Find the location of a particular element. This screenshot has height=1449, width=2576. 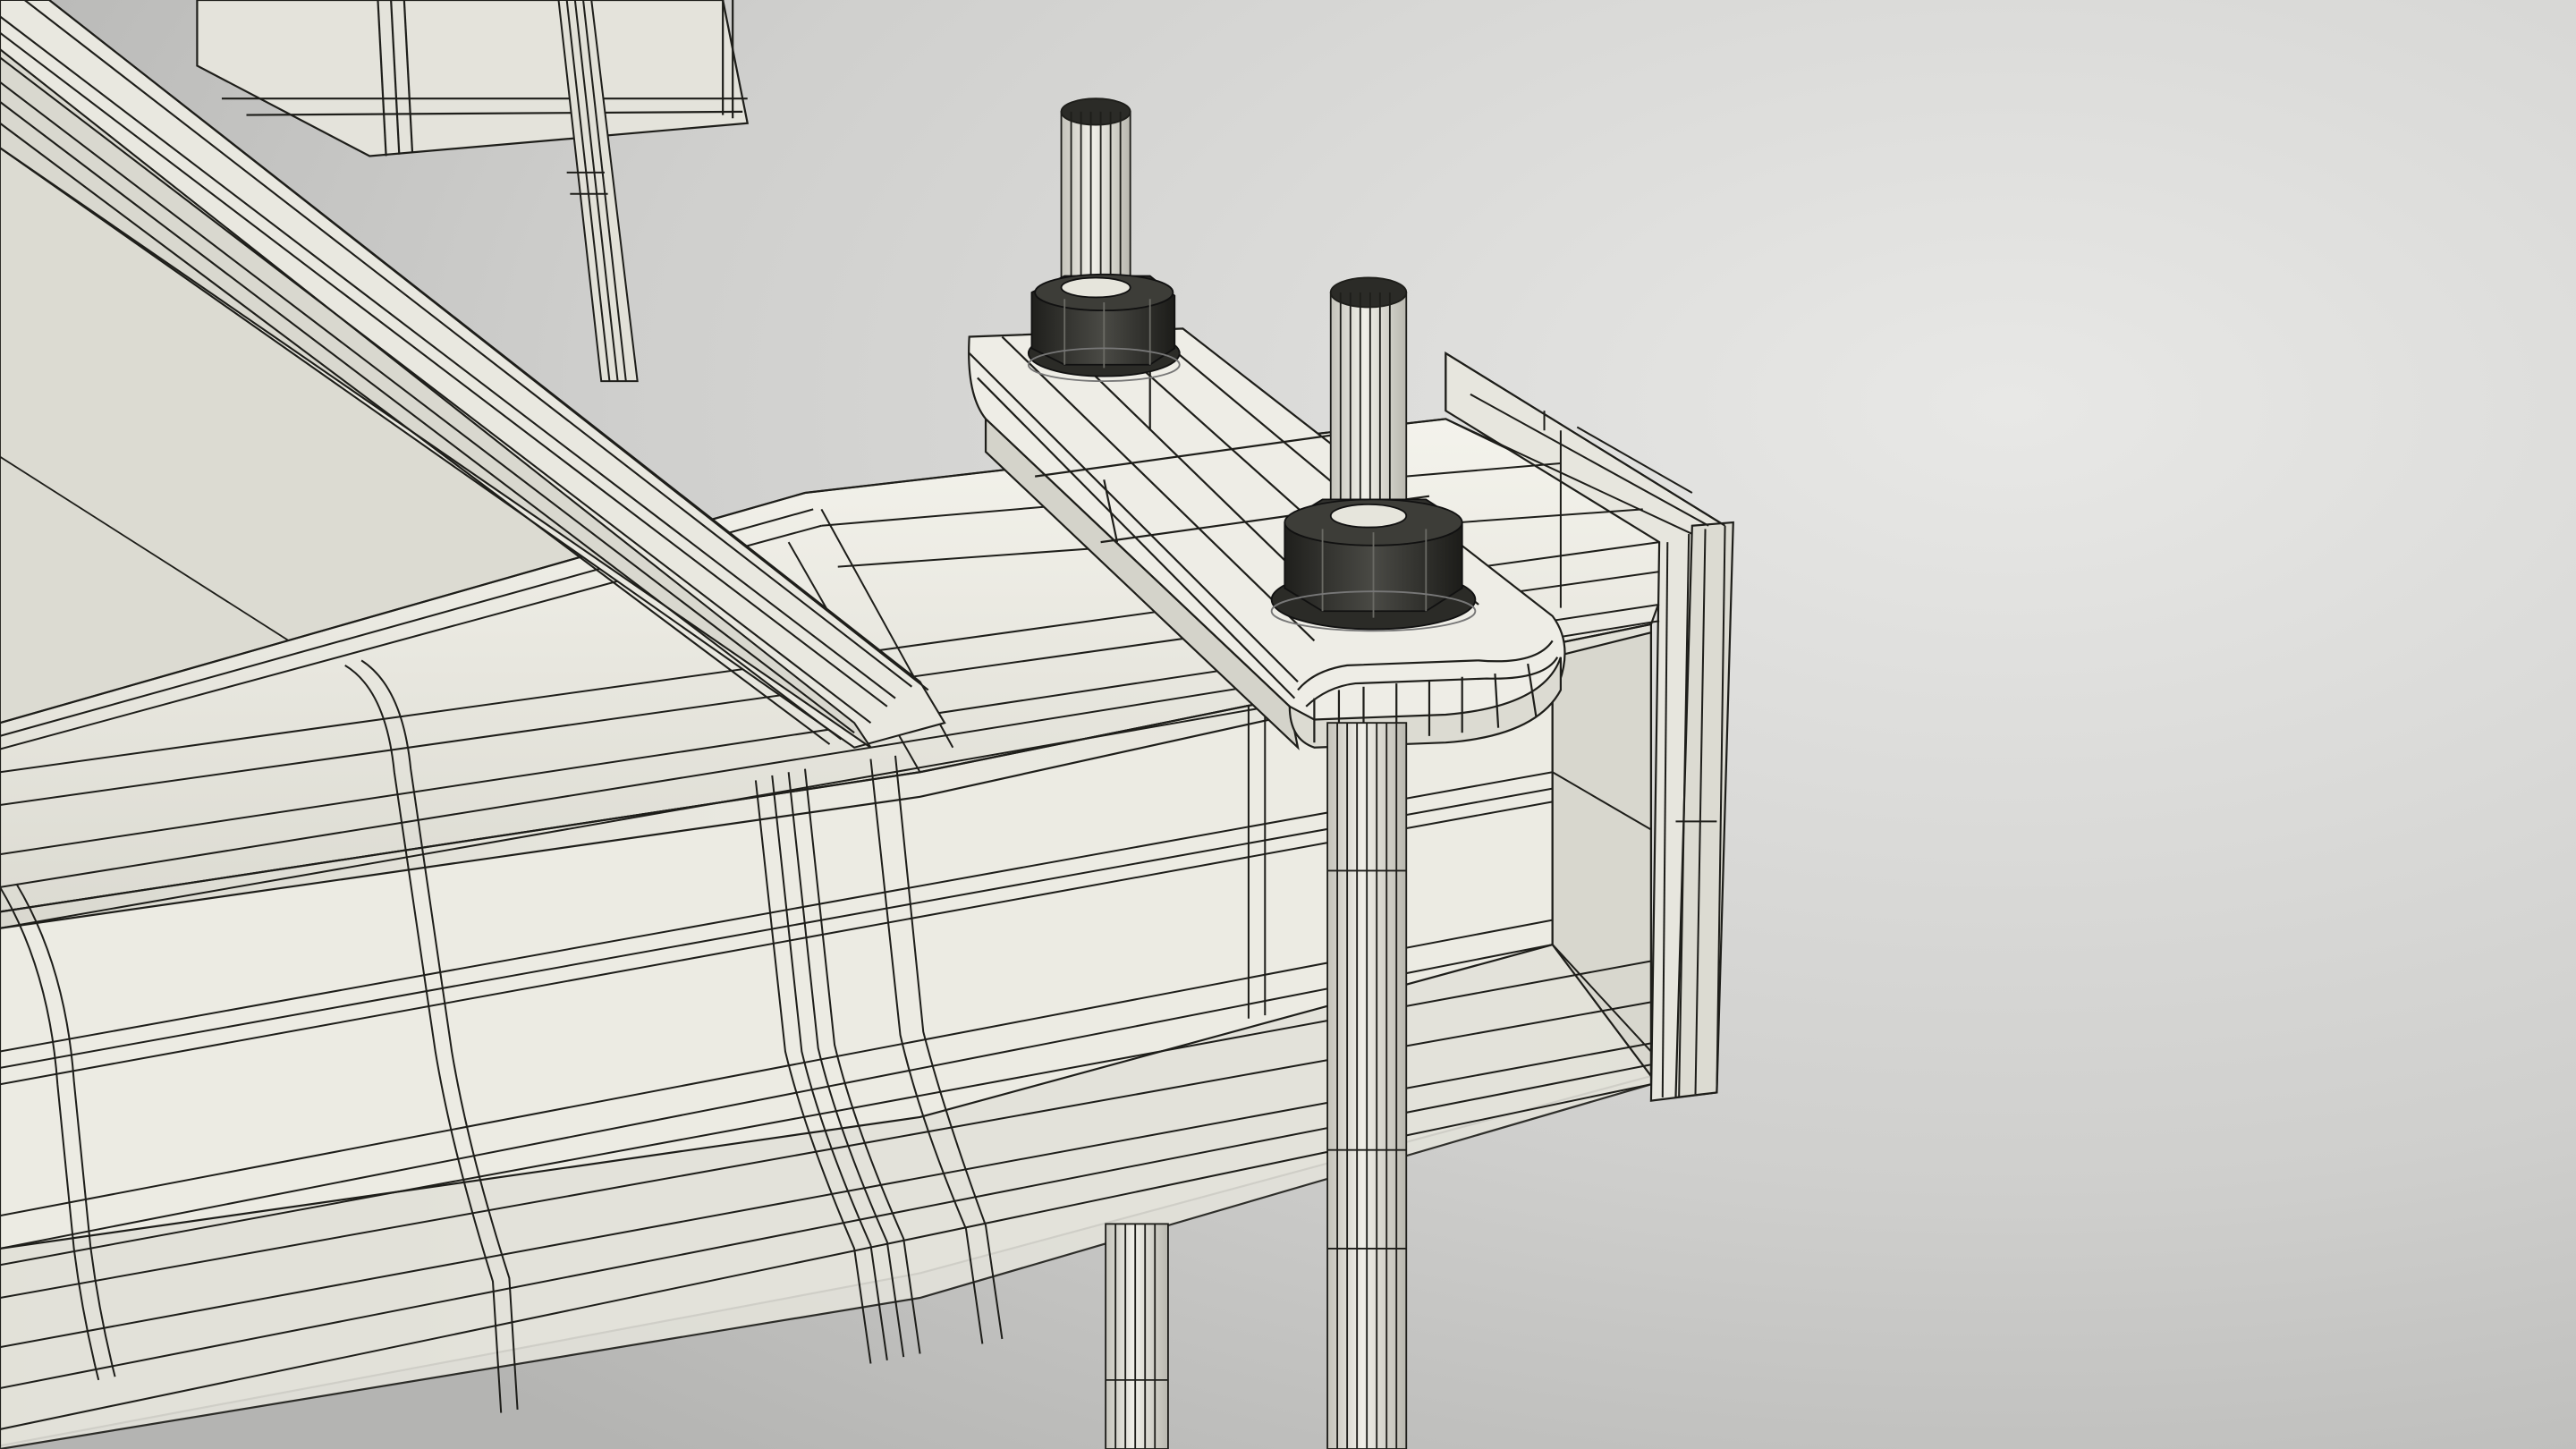

hex-nut-front is located at coordinates (1373, 565).